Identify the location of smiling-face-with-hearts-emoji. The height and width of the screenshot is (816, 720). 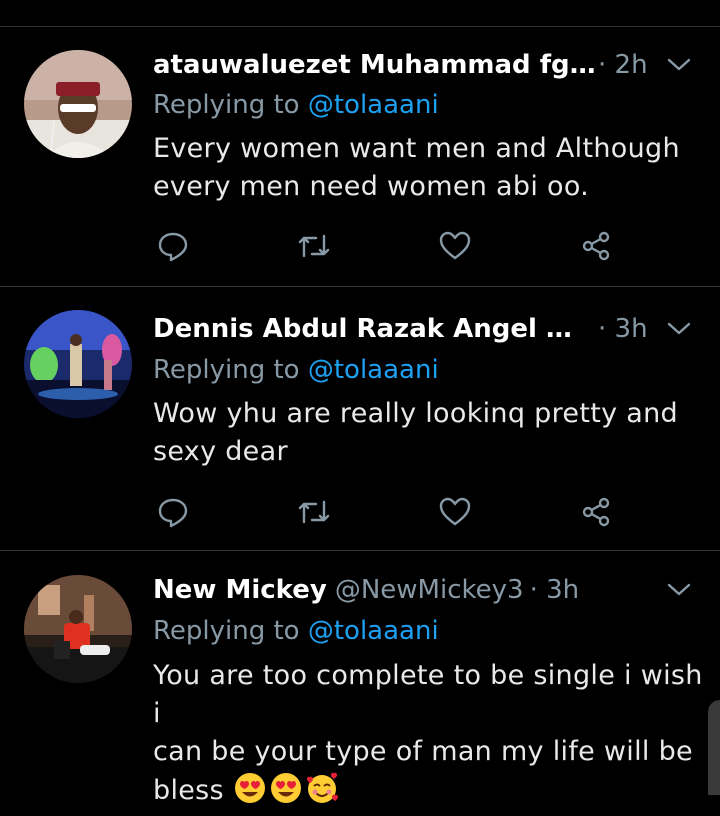
(322, 788).